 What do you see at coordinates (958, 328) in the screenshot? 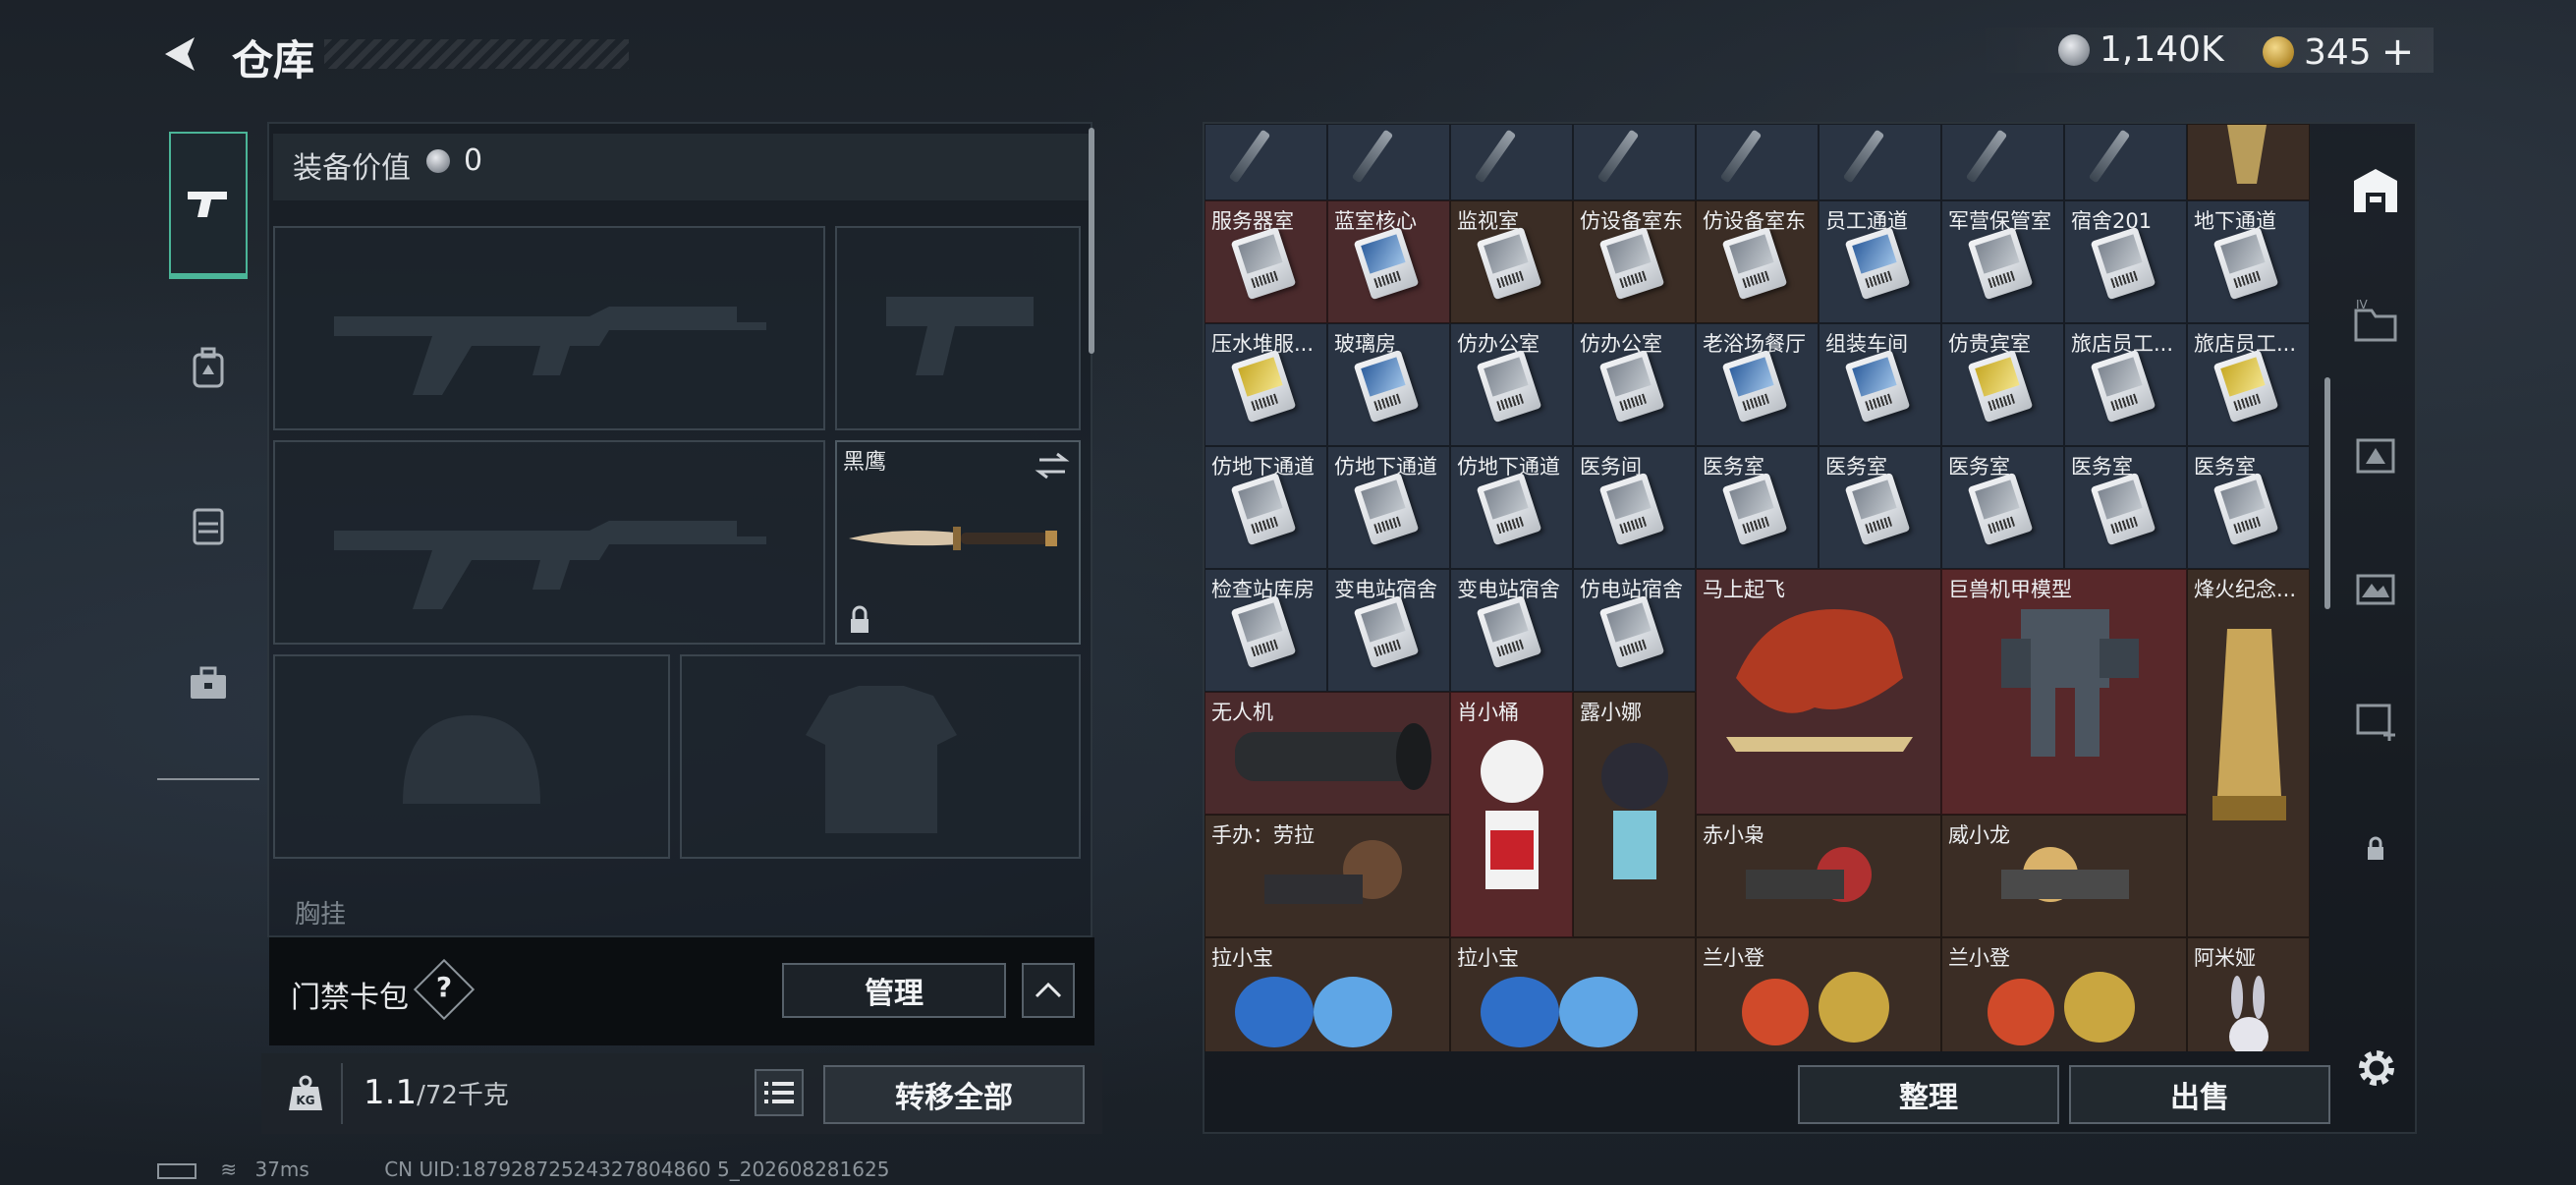
I see `pistol-slot` at bounding box center [958, 328].